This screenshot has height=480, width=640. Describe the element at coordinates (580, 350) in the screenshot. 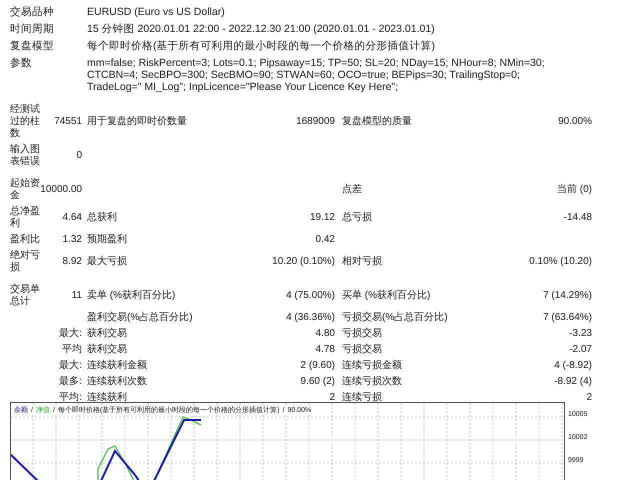

I see `stat-value: -2.07` at that location.